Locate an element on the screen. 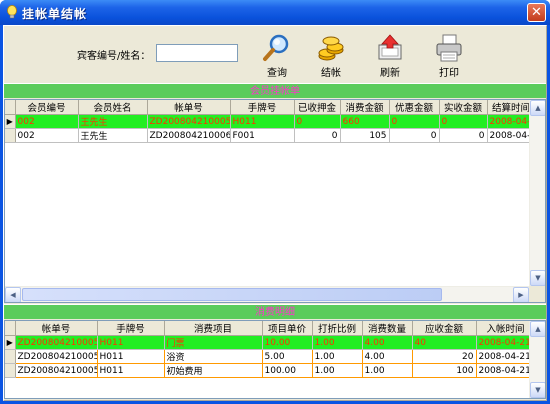  refresh-button: 刷新 is located at coordinates (390, 56).